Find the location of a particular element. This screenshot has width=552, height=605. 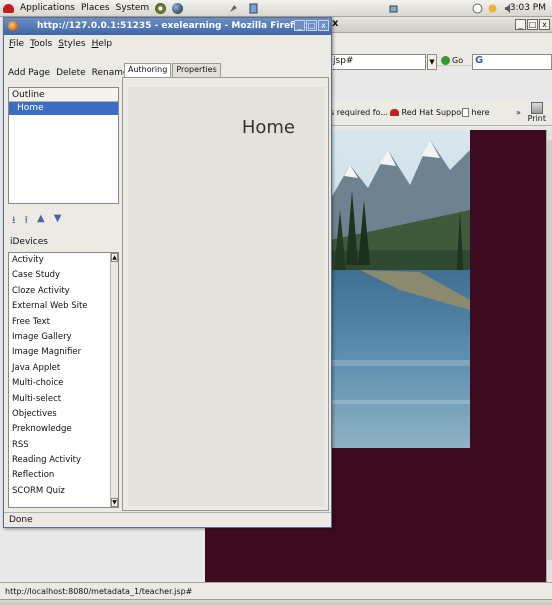

network-icon is located at coordinates (393, 8).